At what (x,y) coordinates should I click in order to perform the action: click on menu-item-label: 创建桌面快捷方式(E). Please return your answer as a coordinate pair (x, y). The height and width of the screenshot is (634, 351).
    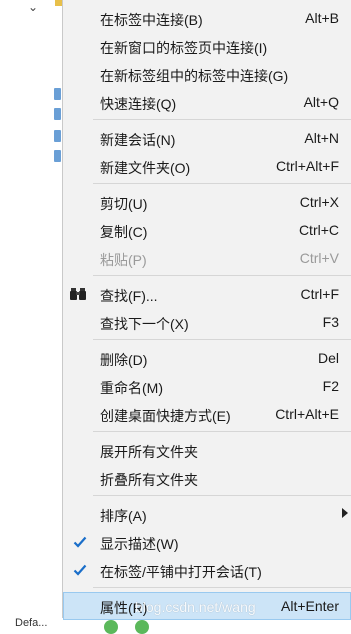
    Looking at the image, I should click on (165, 416).